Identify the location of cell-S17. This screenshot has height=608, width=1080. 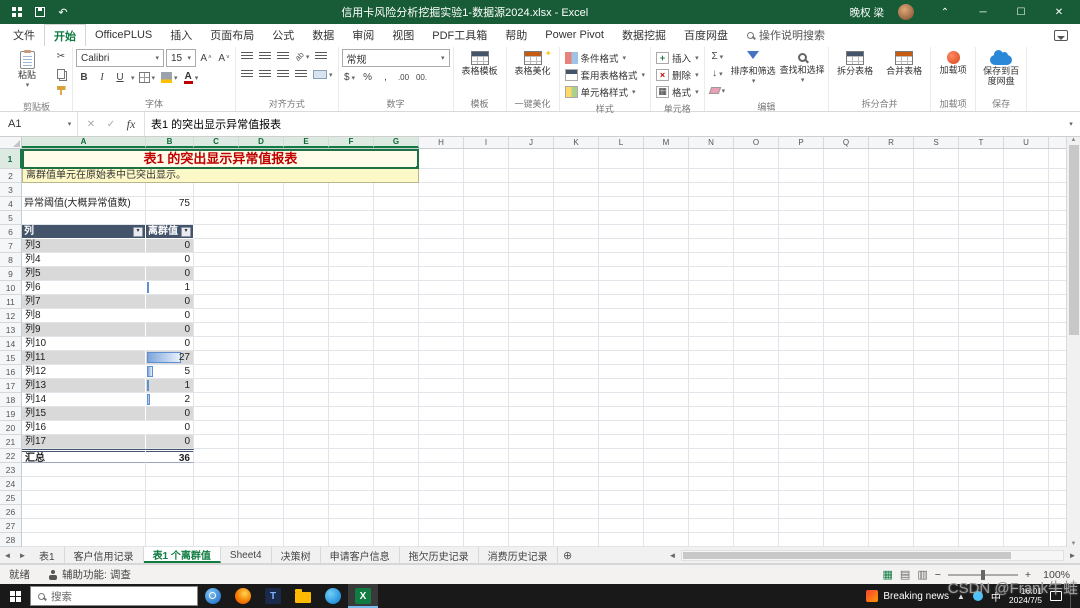
(936, 386).